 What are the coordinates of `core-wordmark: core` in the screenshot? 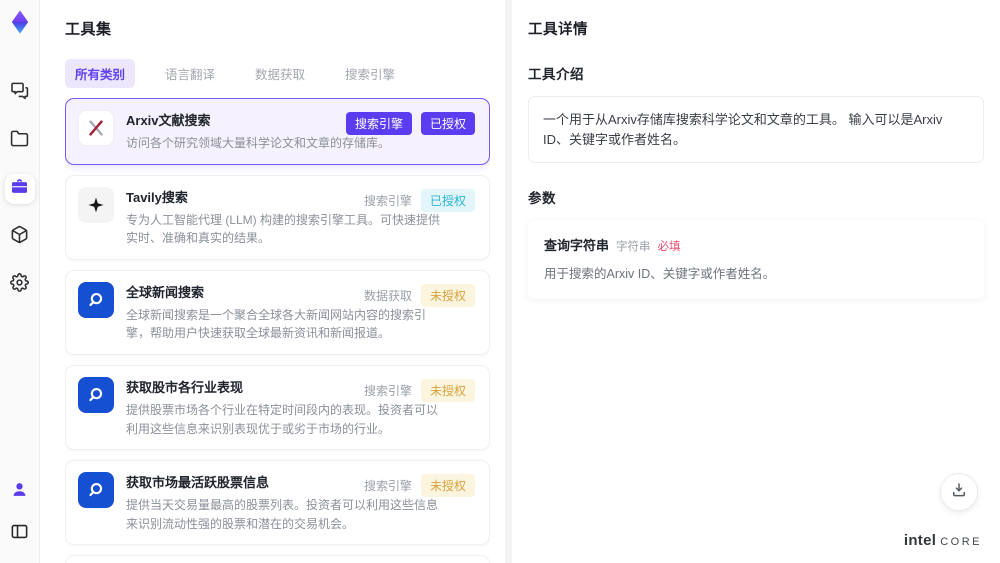 It's located at (961, 542).